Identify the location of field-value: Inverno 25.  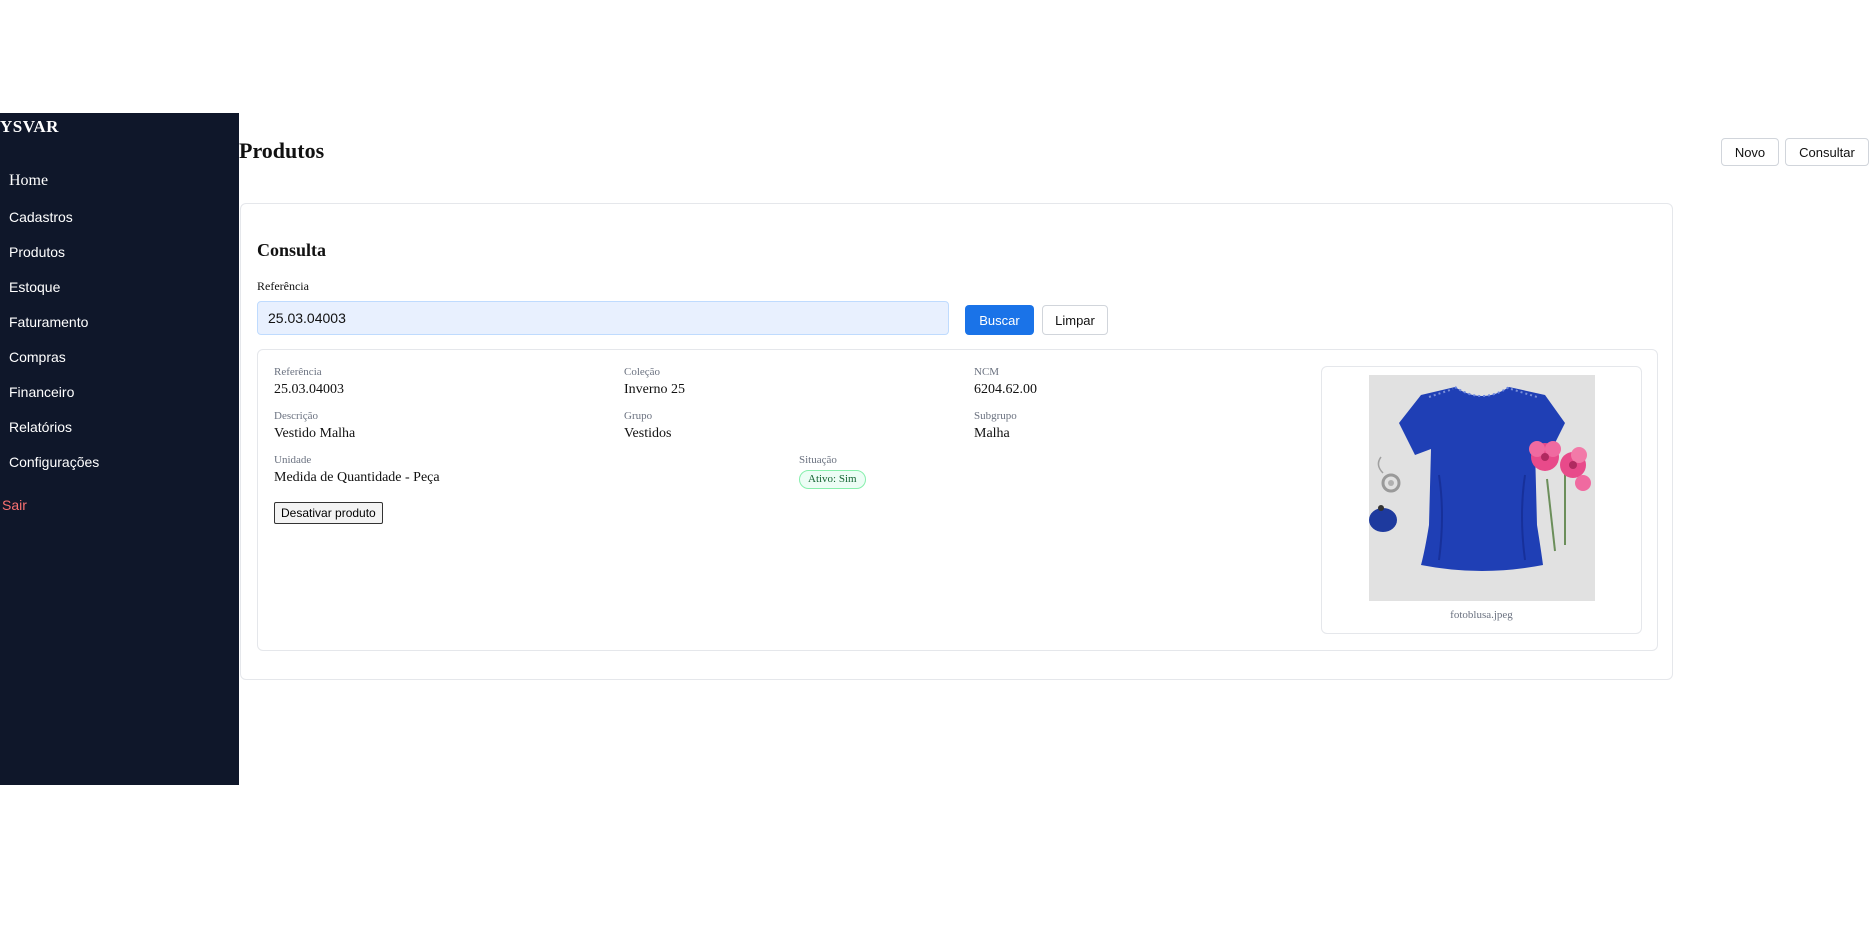
(655, 389).